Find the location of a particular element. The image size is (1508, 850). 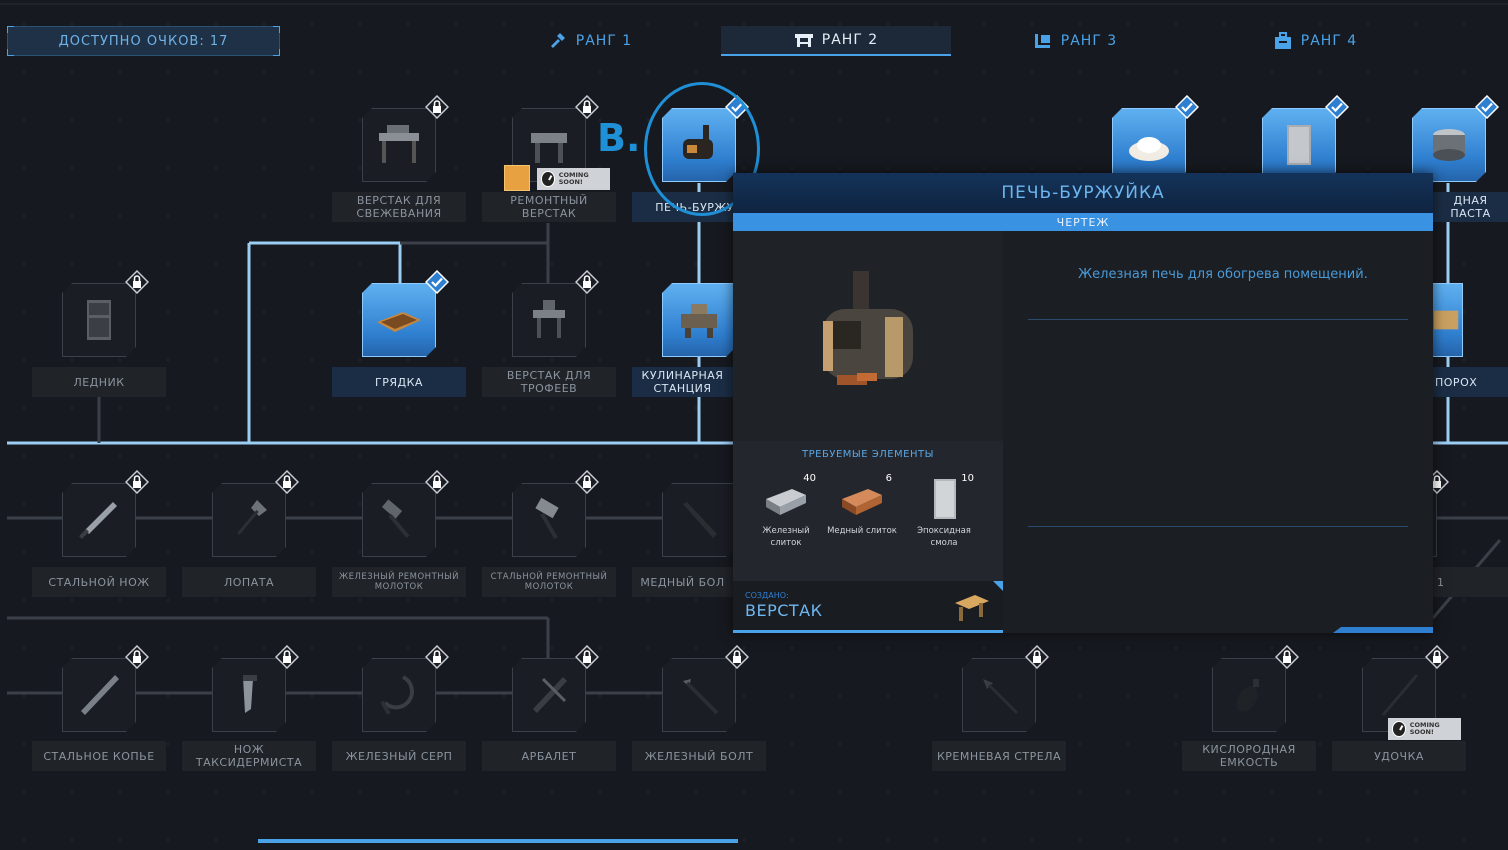

tree-node-steel-spear is located at coordinates (99, 695).